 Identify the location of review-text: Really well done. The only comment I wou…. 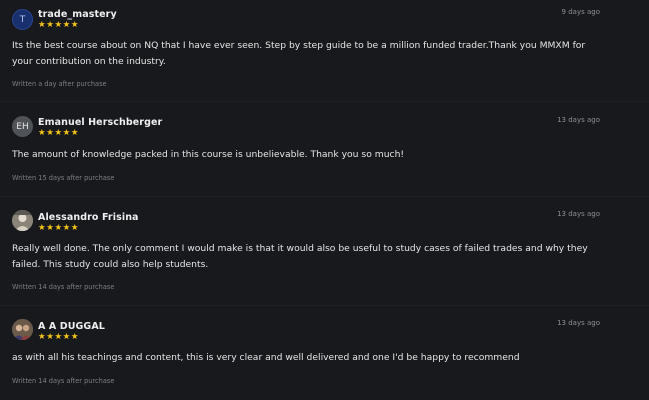
(300, 256).